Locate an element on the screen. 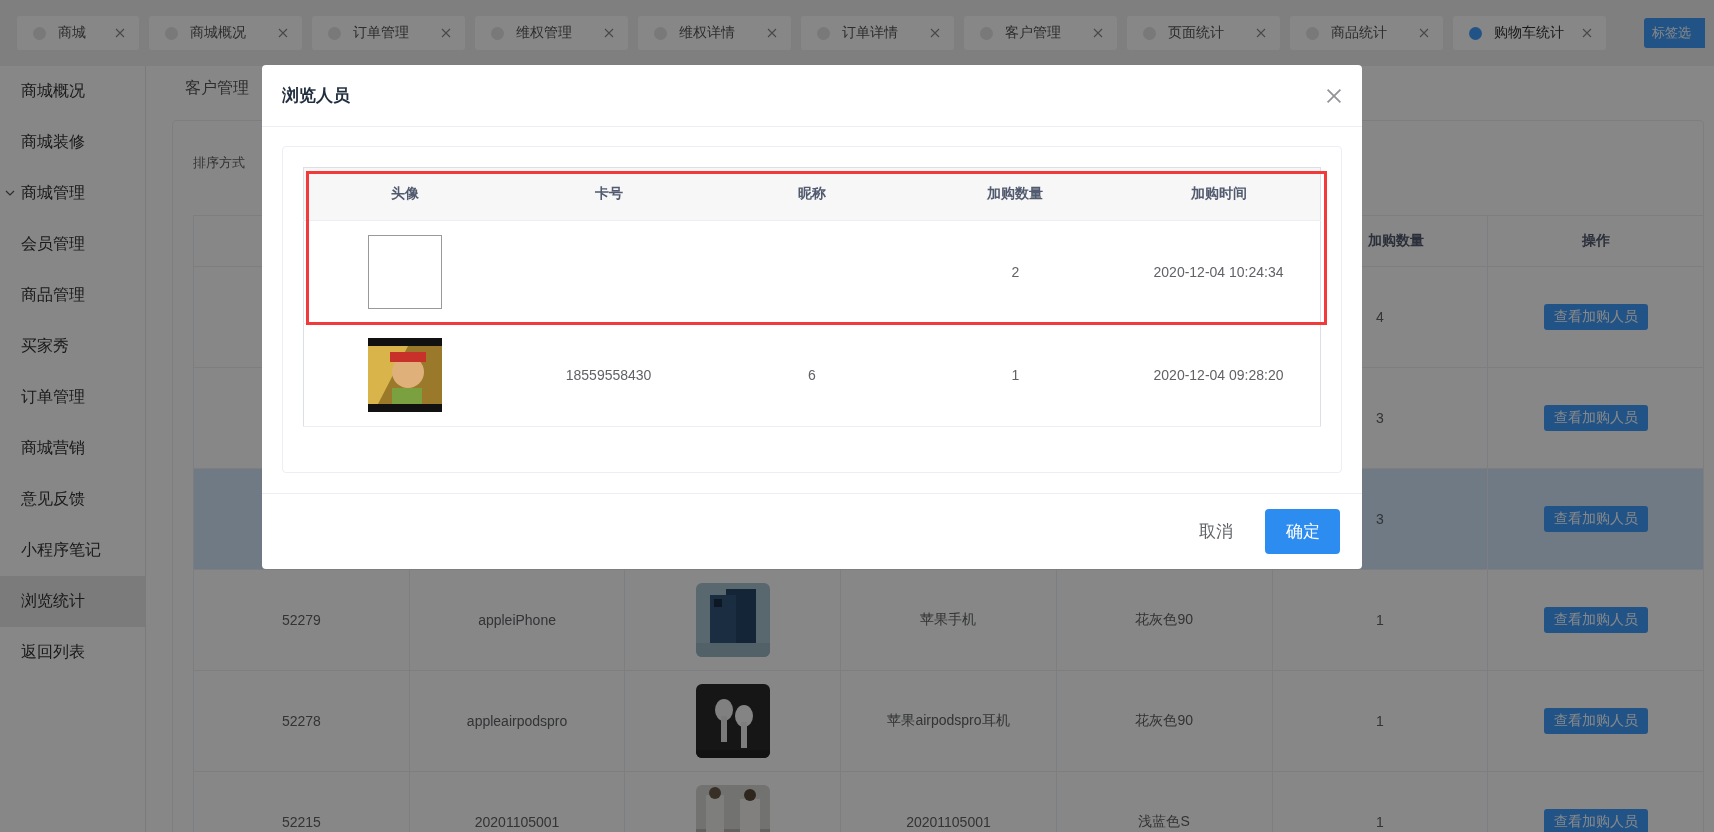 This screenshot has width=1714, height=832. sidebar-item: 商城装修 is located at coordinates (72, 142).